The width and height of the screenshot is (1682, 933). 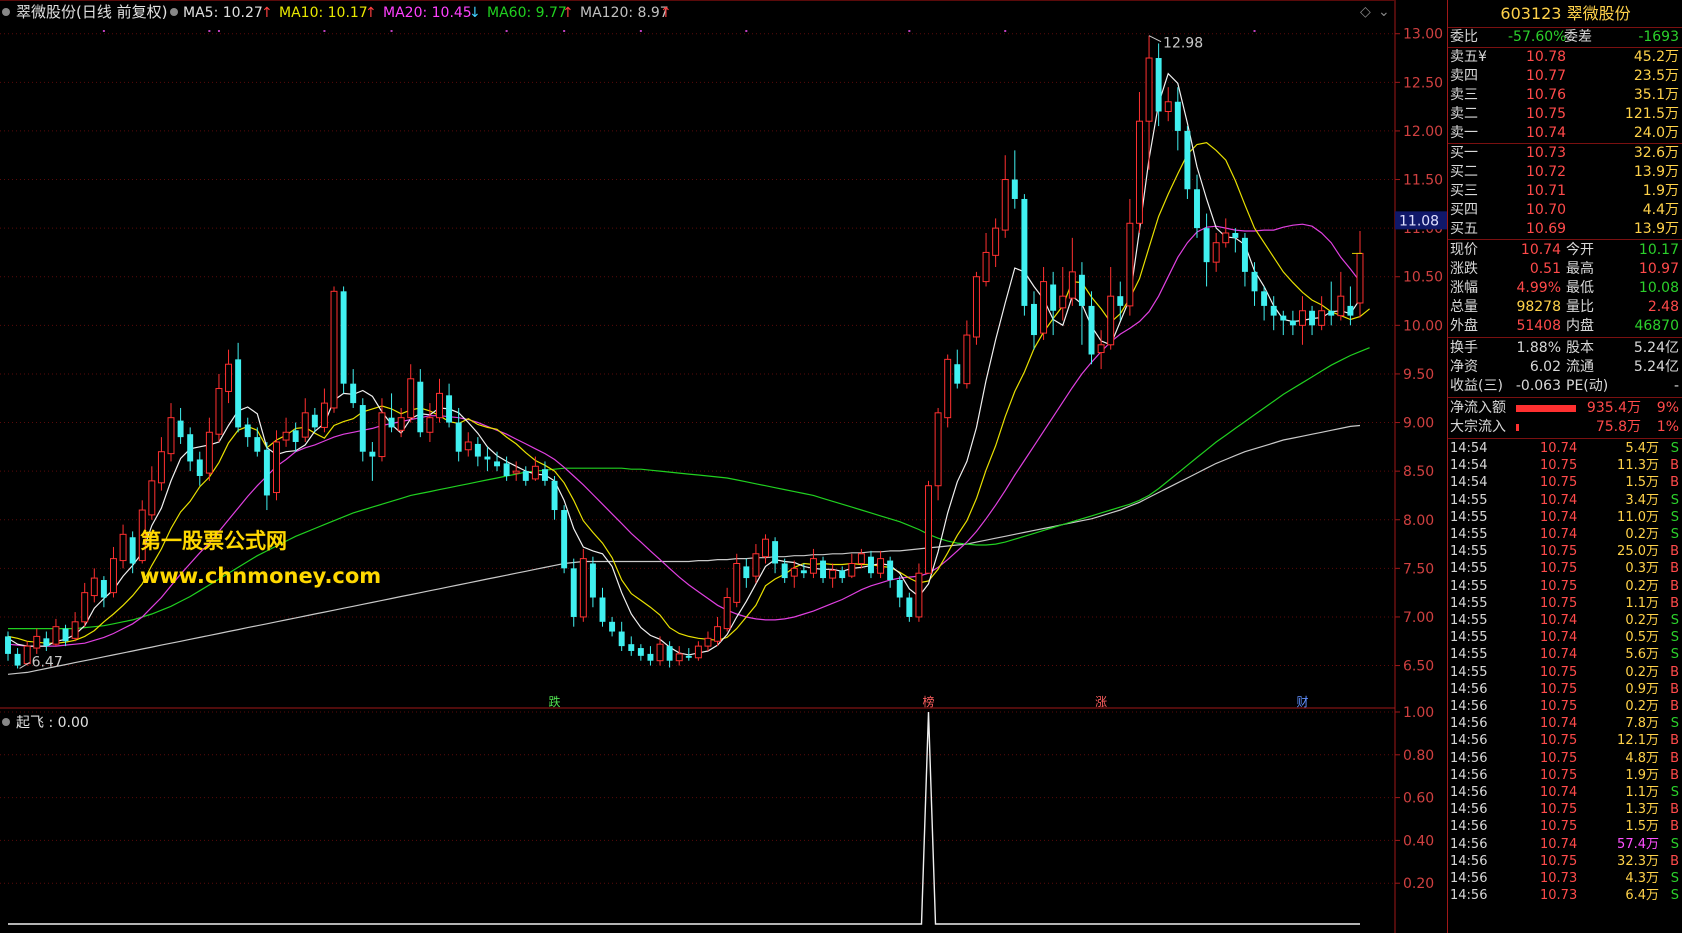 What do you see at coordinates (1464, 229) in the screenshot?
I see `buy-label: 买五` at bounding box center [1464, 229].